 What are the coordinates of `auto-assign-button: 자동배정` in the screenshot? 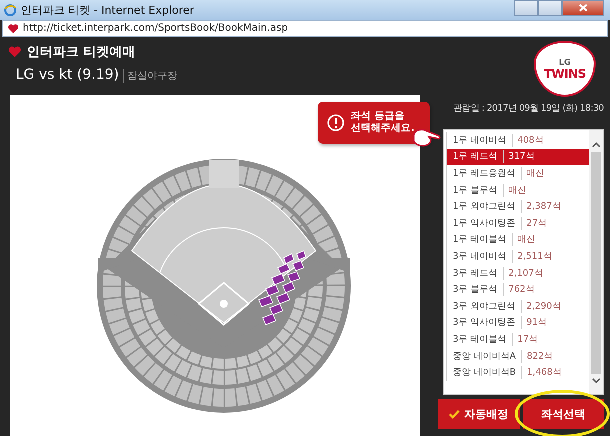 It's located at (479, 414).